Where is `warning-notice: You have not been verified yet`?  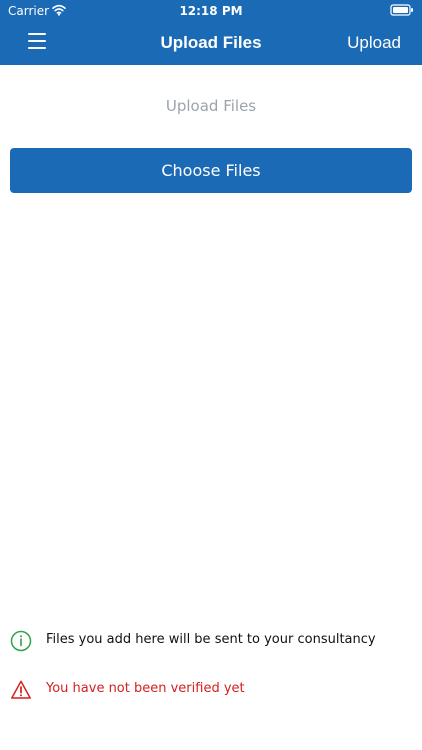
warning-notice: You have not been verified yet is located at coordinates (205, 689).